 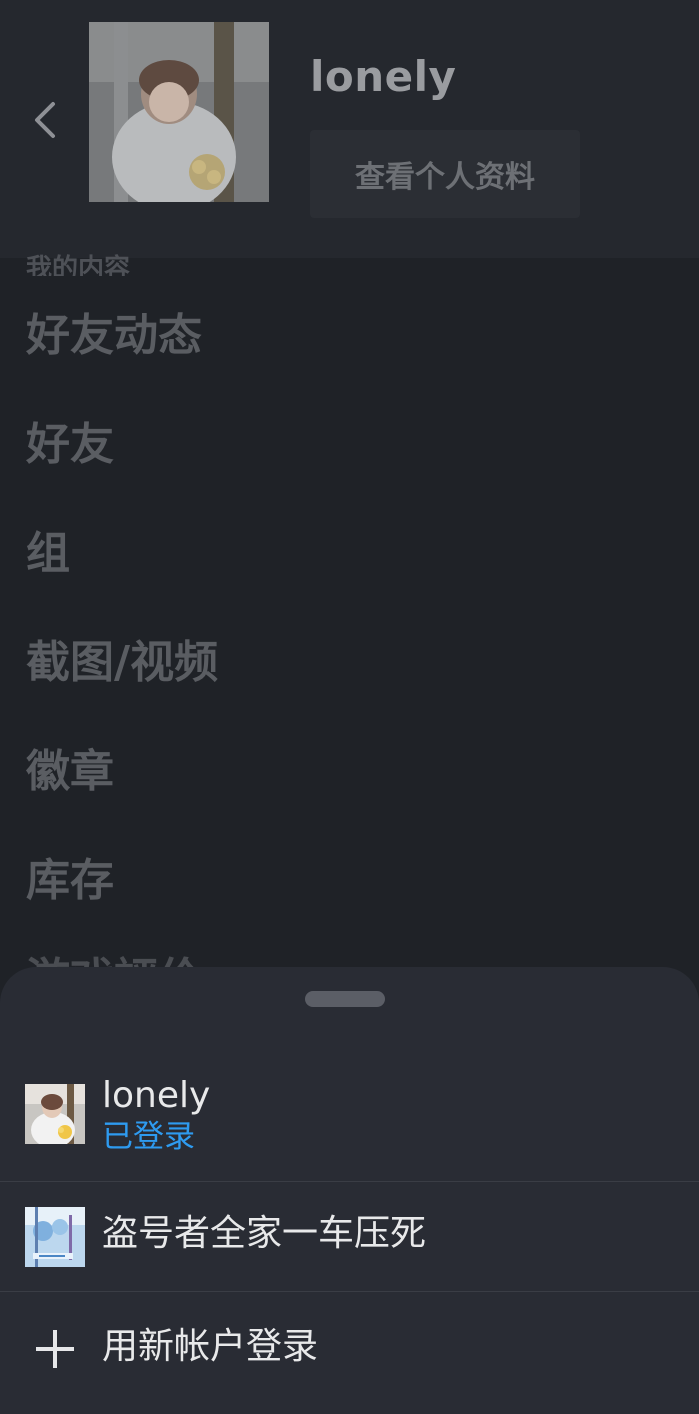 What do you see at coordinates (55, 1349) in the screenshot?
I see `plus-icon` at bounding box center [55, 1349].